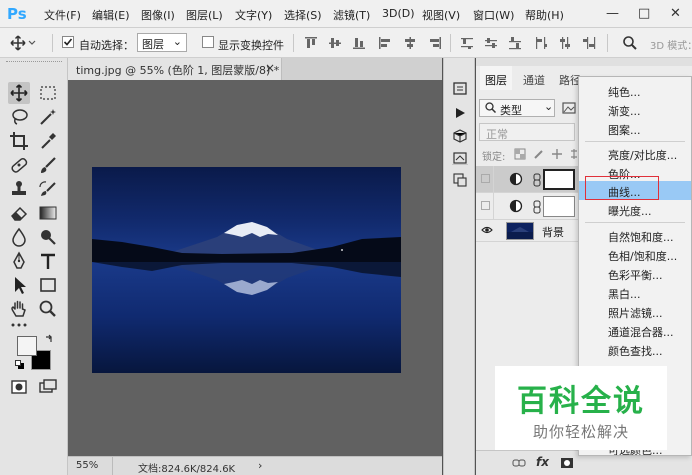 This screenshot has height=475, width=692. What do you see at coordinates (19, 141) in the screenshot?
I see `crop-tool-button` at bounding box center [19, 141].